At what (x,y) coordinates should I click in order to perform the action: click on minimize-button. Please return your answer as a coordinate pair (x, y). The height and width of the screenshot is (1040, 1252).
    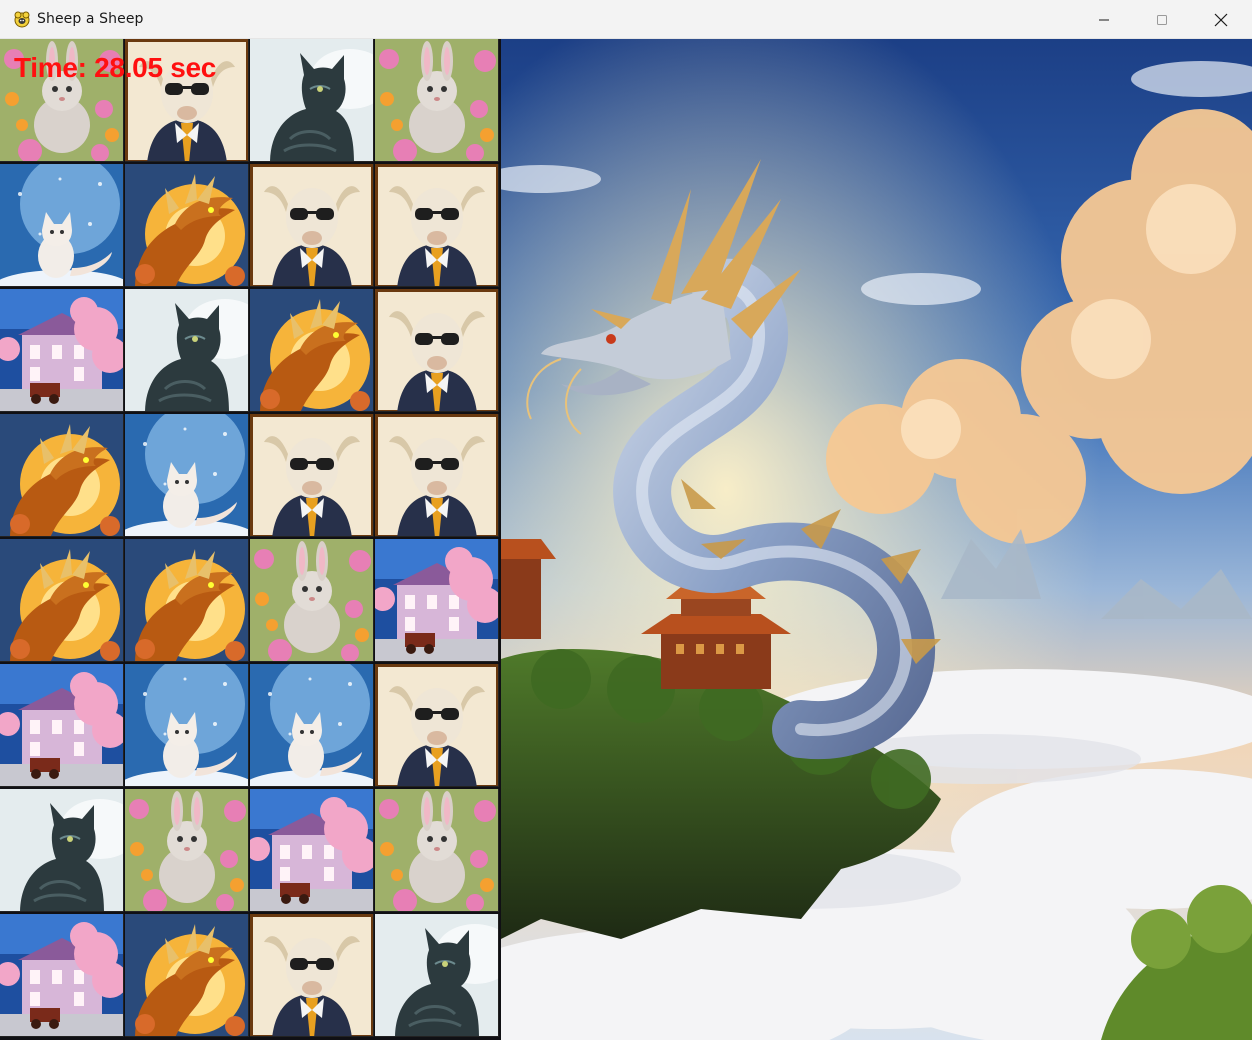
    Looking at the image, I should click on (1104, 19).